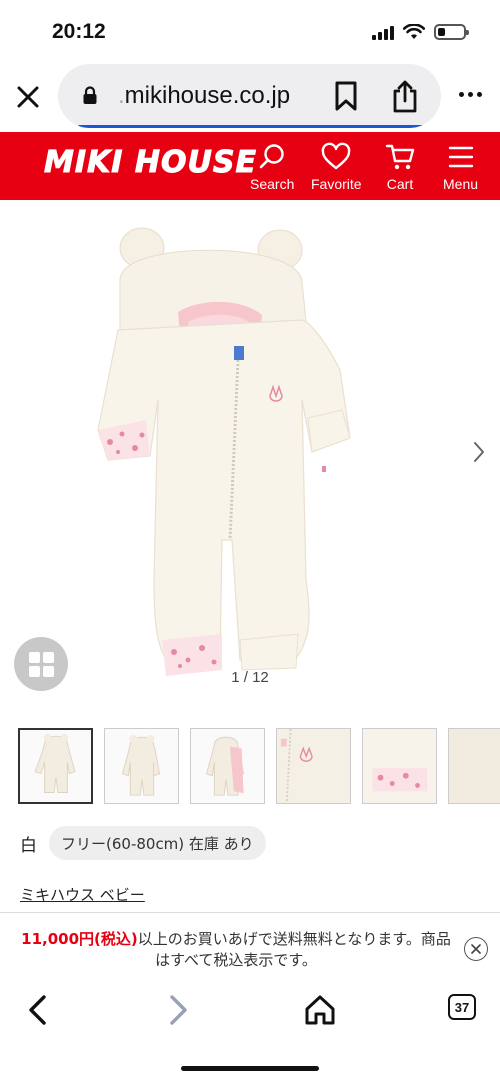  What do you see at coordinates (150, 163) in the screenshot?
I see `site-logo: MIKI HOUSE` at bounding box center [150, 163].